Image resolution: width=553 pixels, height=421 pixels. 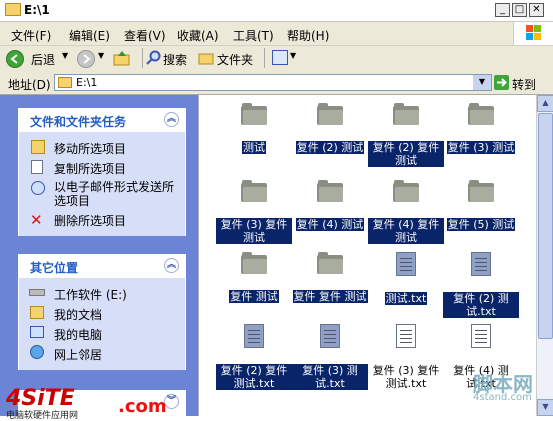 I want to click on scroll-down-icon: ▼, so click(x=545, y=407).